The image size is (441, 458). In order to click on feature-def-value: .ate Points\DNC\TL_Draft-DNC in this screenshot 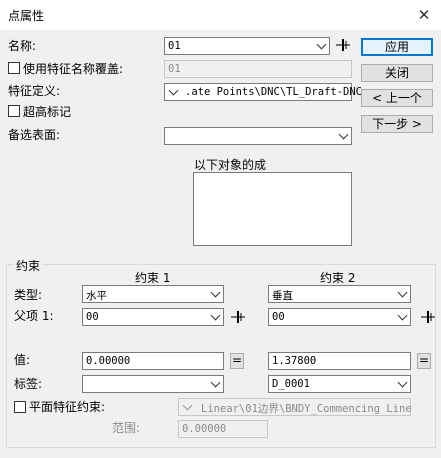, I will do `click(274, 92)`.